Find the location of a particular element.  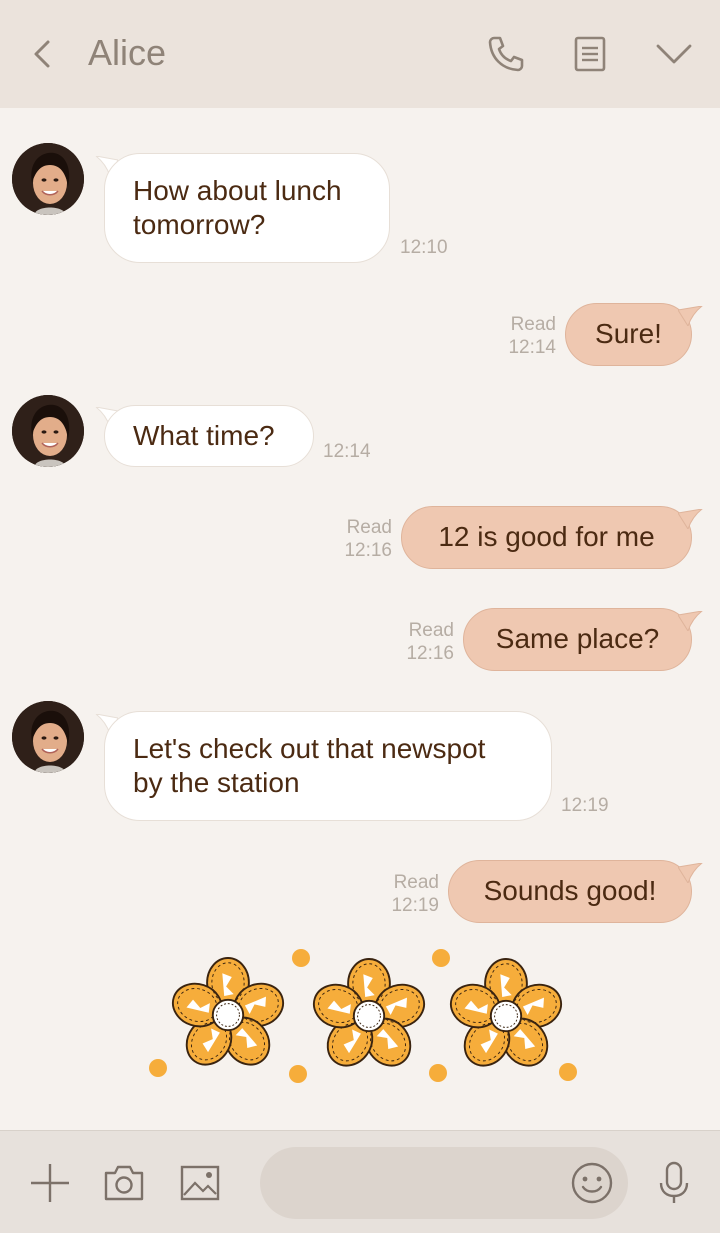

message-bubble-outgoing: Same place? is located at coordinates (577, 639).